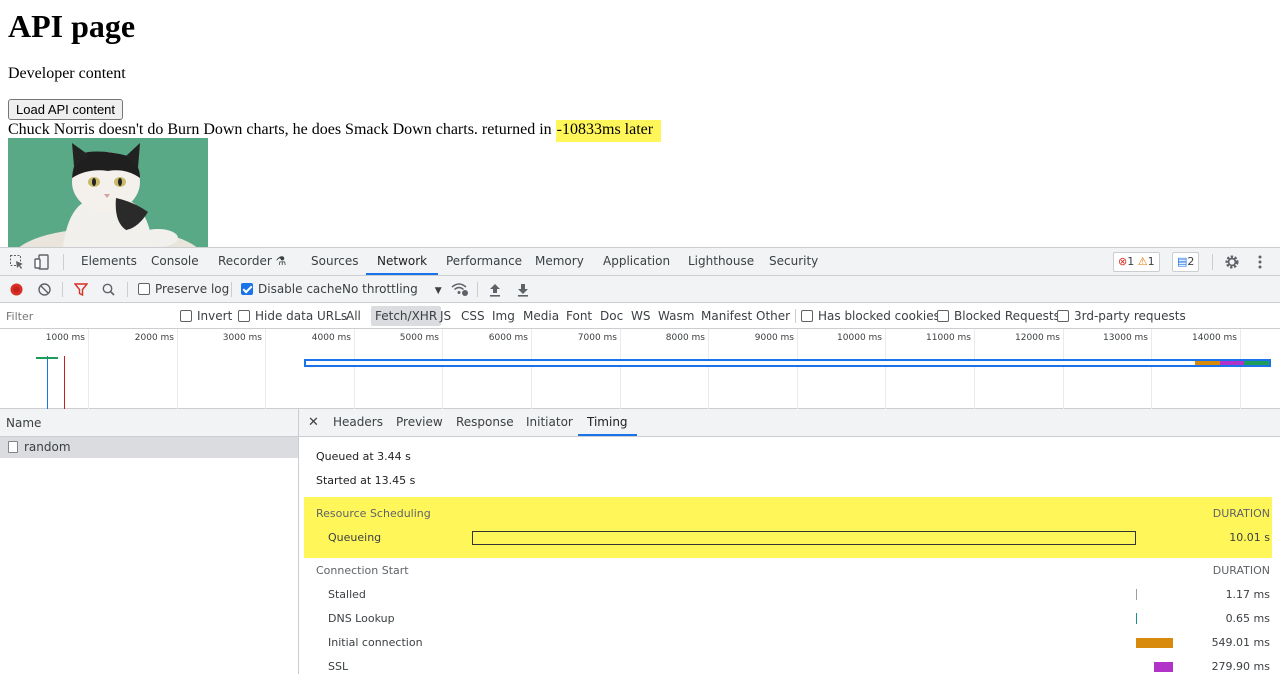 The width and height of the screenshot is (1280, 679). What do you see at coordinates (1240, 642) in the screenshot?
I see `initial-connection-duration: 549.01 ms` at bounding box center [1240, 642].